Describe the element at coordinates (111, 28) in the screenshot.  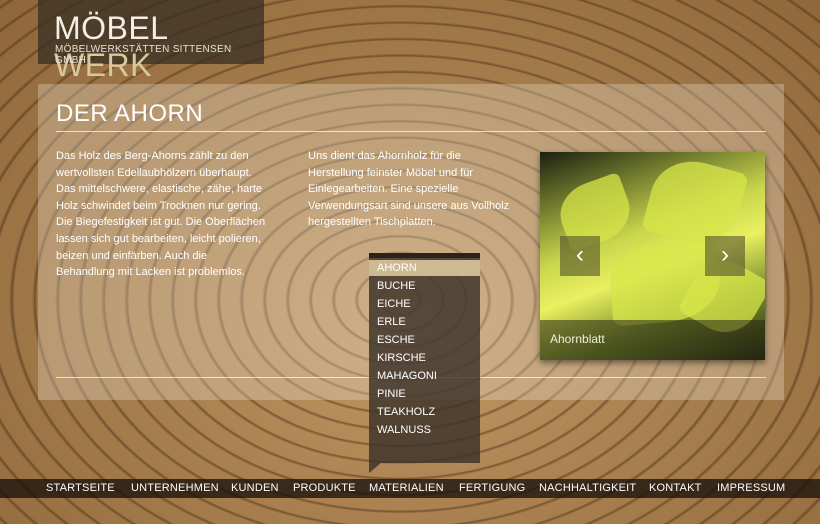
I see `logo-title-main: MÖBEL` at that location.